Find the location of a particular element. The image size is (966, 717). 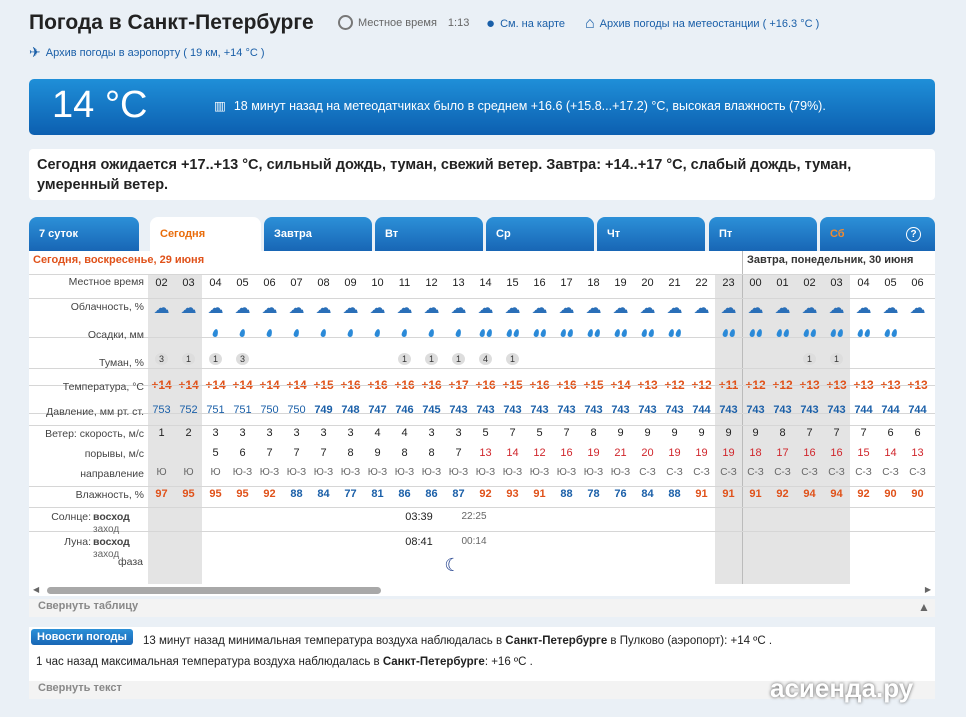

wind-cell: 1 is located at coordinates (161, 433).